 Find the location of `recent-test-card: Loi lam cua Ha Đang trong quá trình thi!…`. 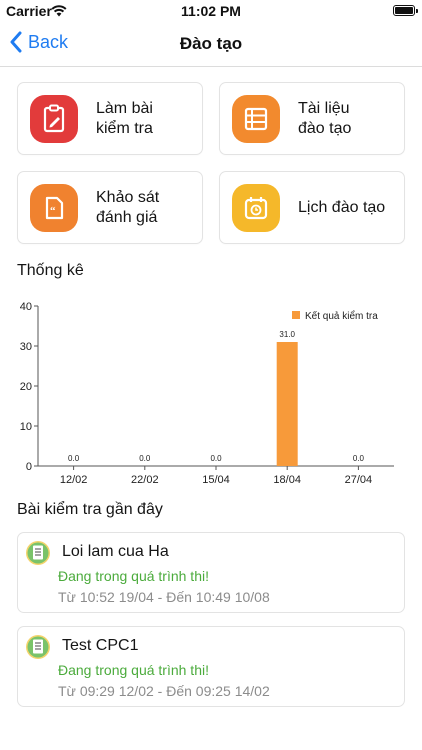

recent-test-card: Loi lam cua Ha Đang trong quá trình thi!… is located at coordinates (211, 572).